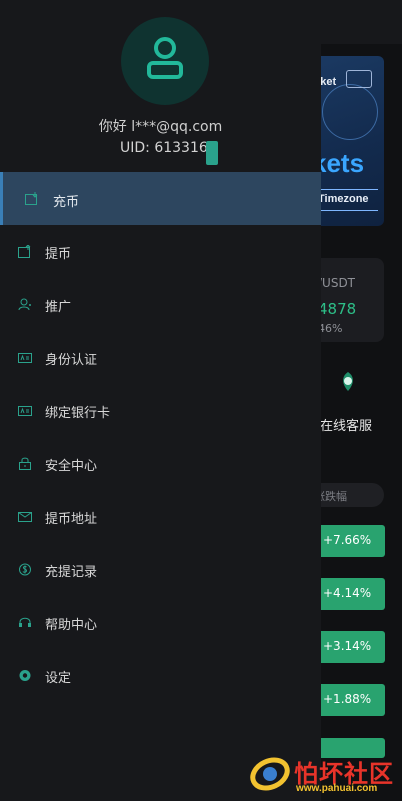 Image resolution: width=402 pixels, height=801 pixels. I want to click on menu-item-label: 设定, so click(58, 678).